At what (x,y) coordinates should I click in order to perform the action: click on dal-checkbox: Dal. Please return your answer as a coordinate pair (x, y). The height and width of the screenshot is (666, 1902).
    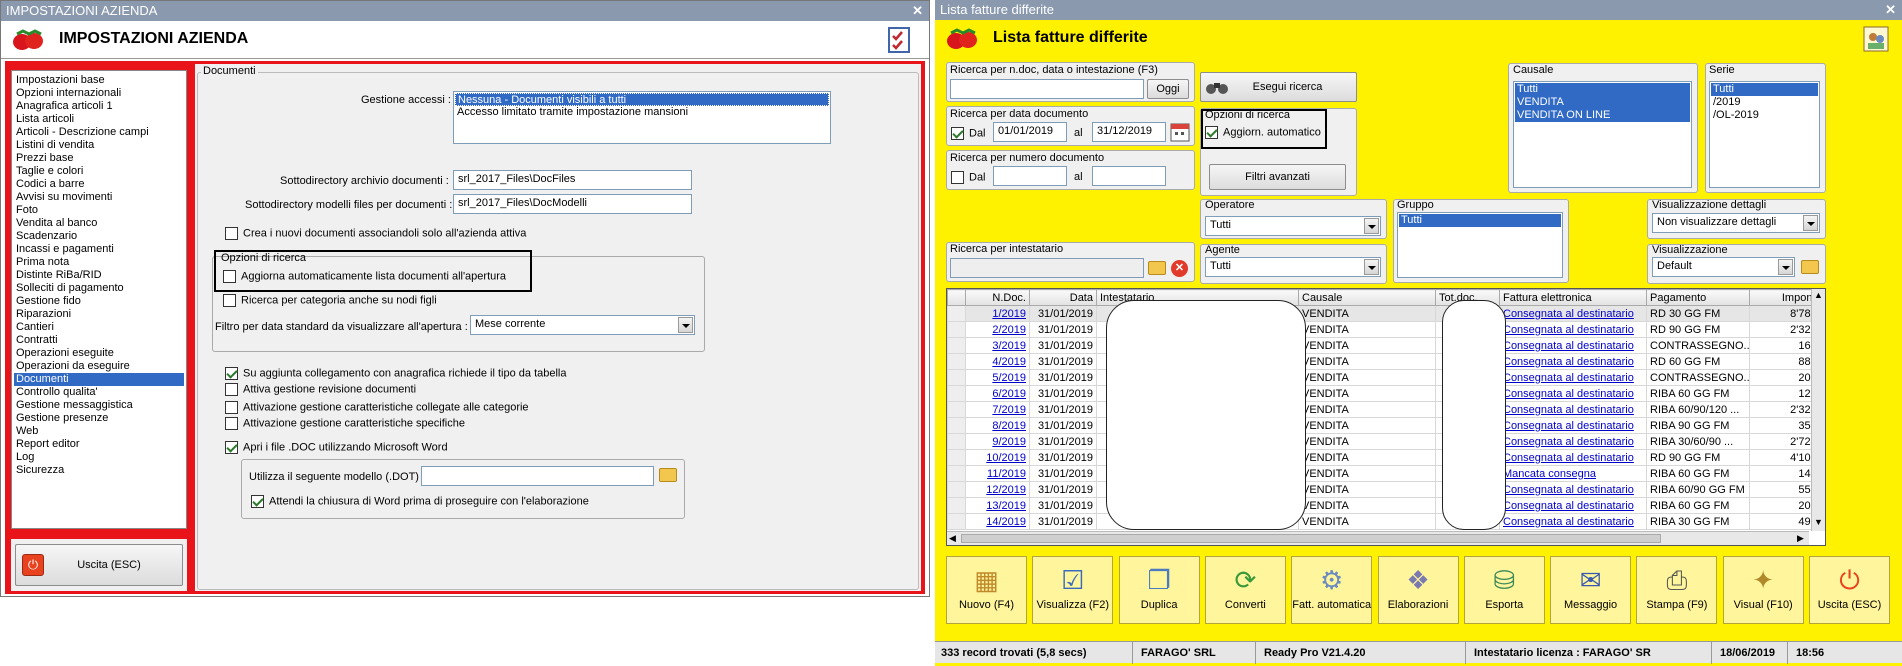
    Looking at the image, I should click on (968, 133).